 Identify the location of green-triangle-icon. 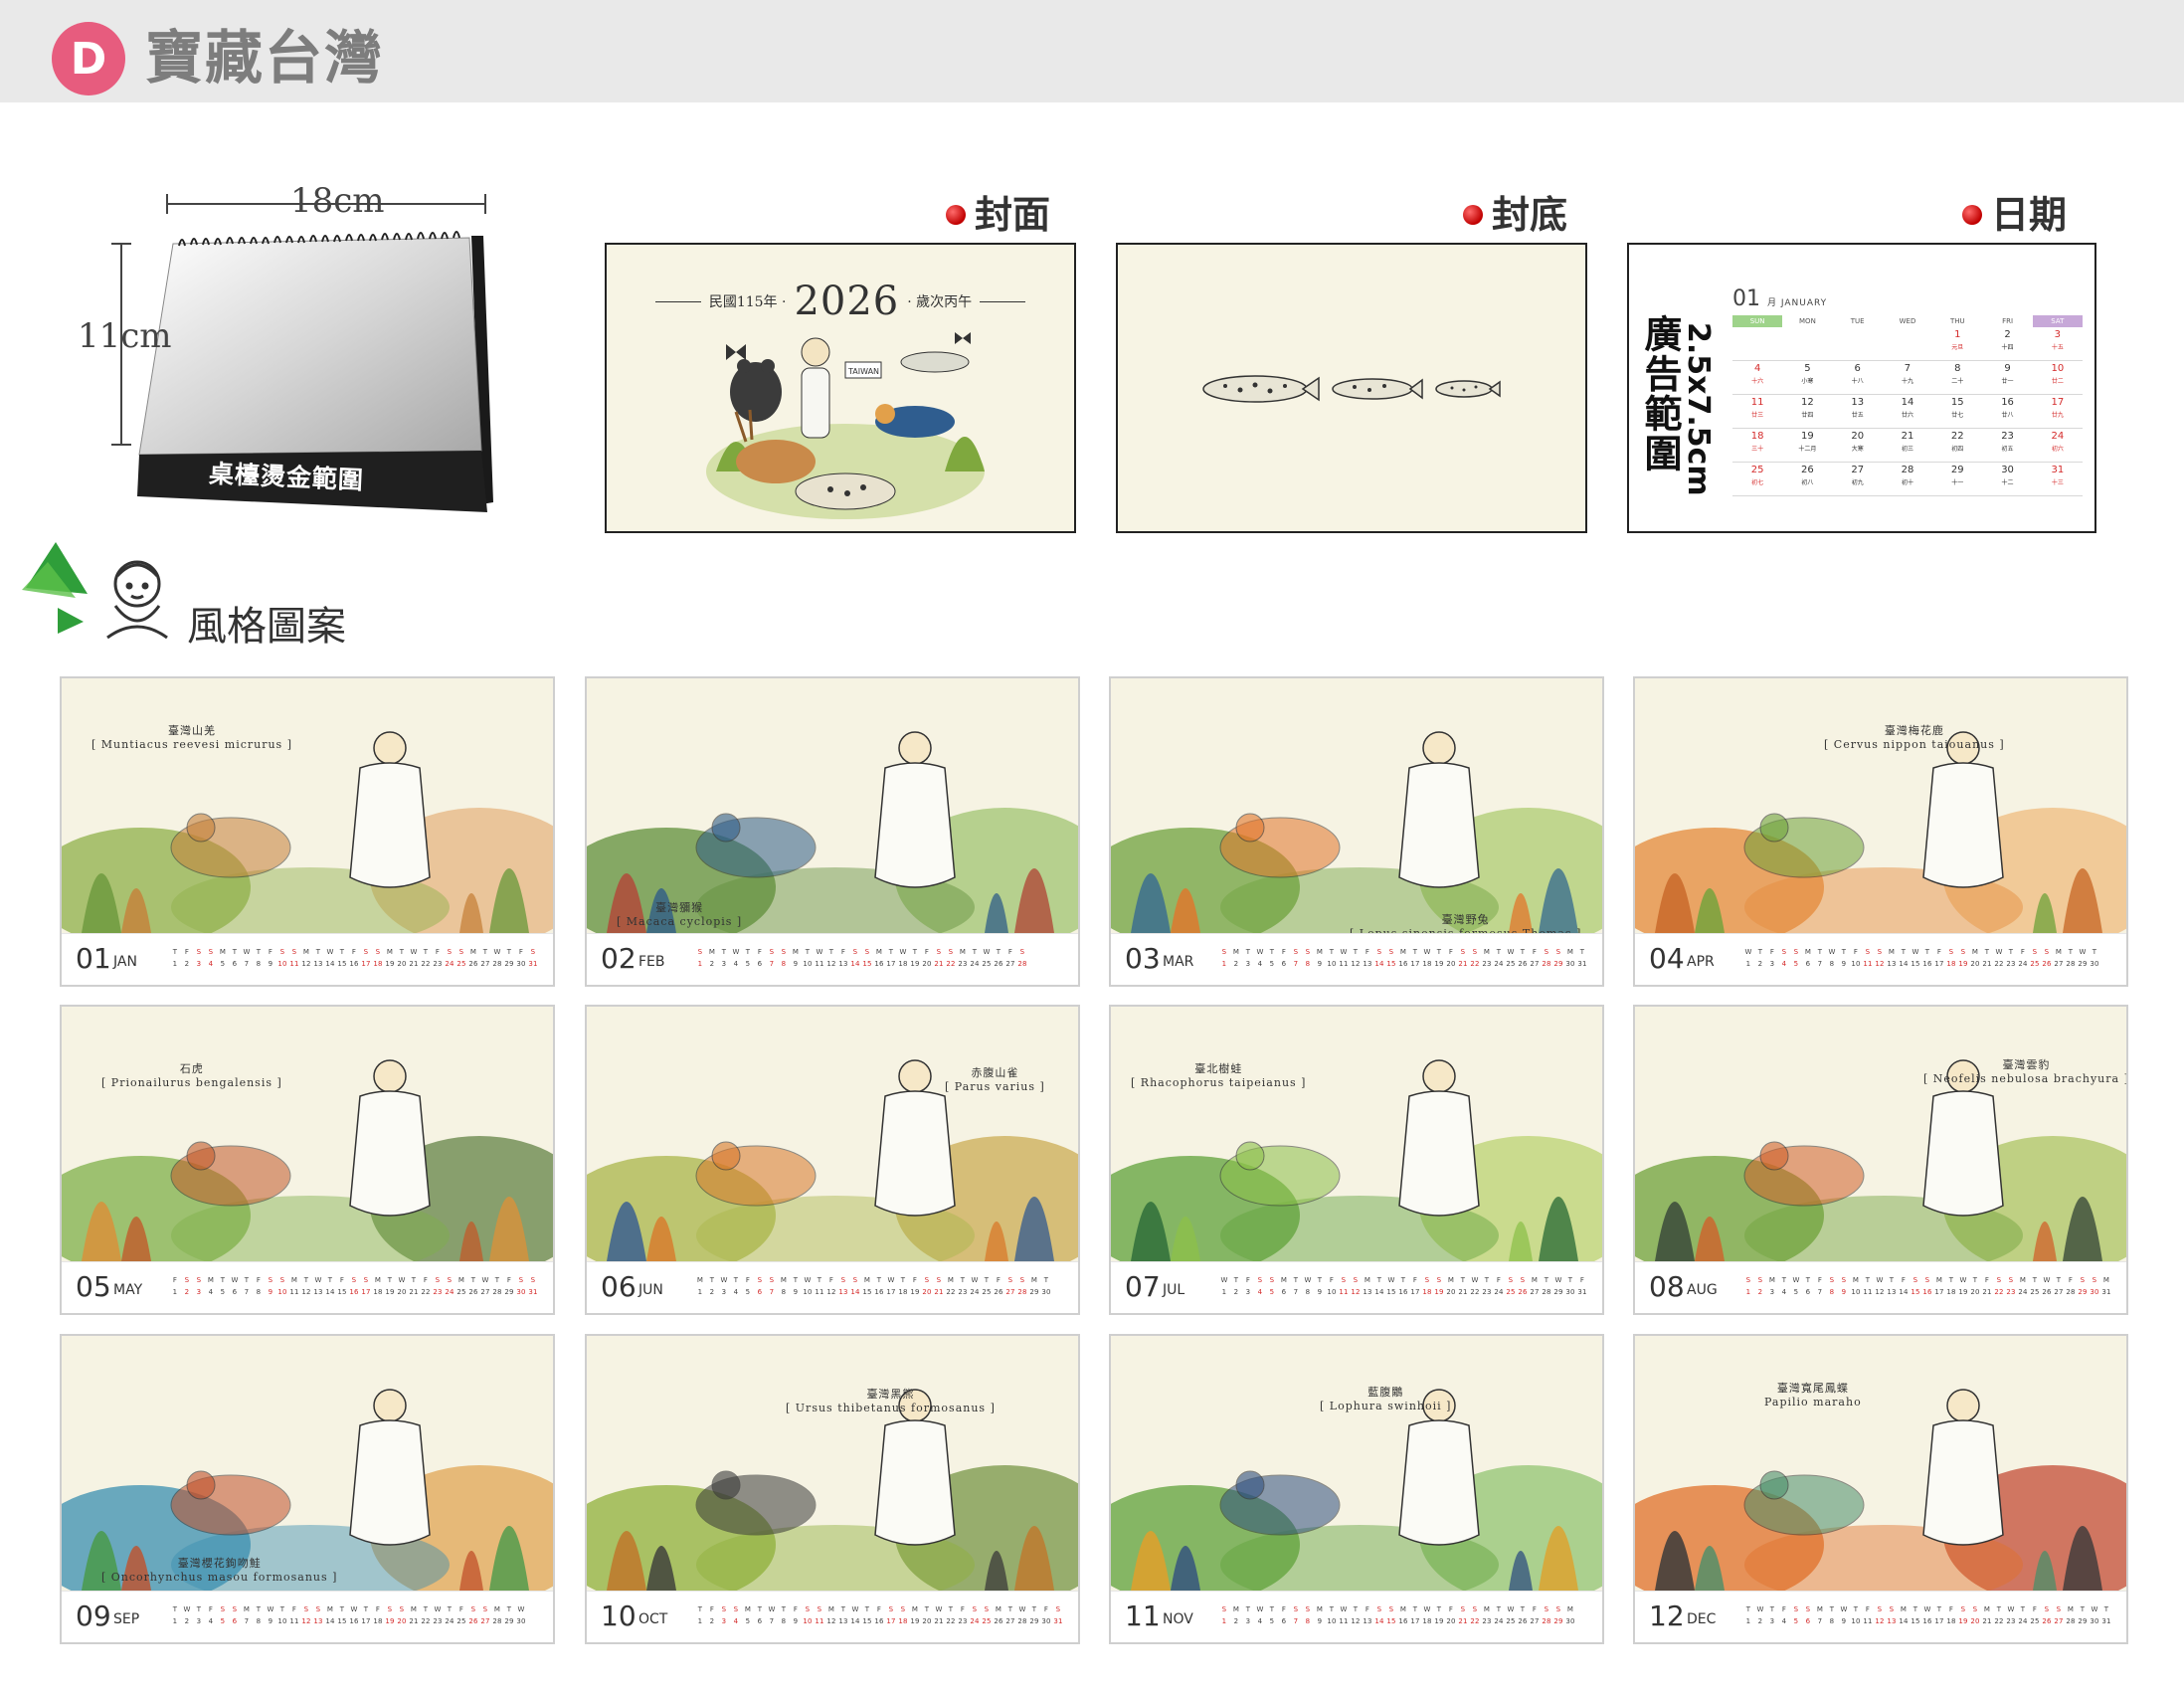
(55, 588).